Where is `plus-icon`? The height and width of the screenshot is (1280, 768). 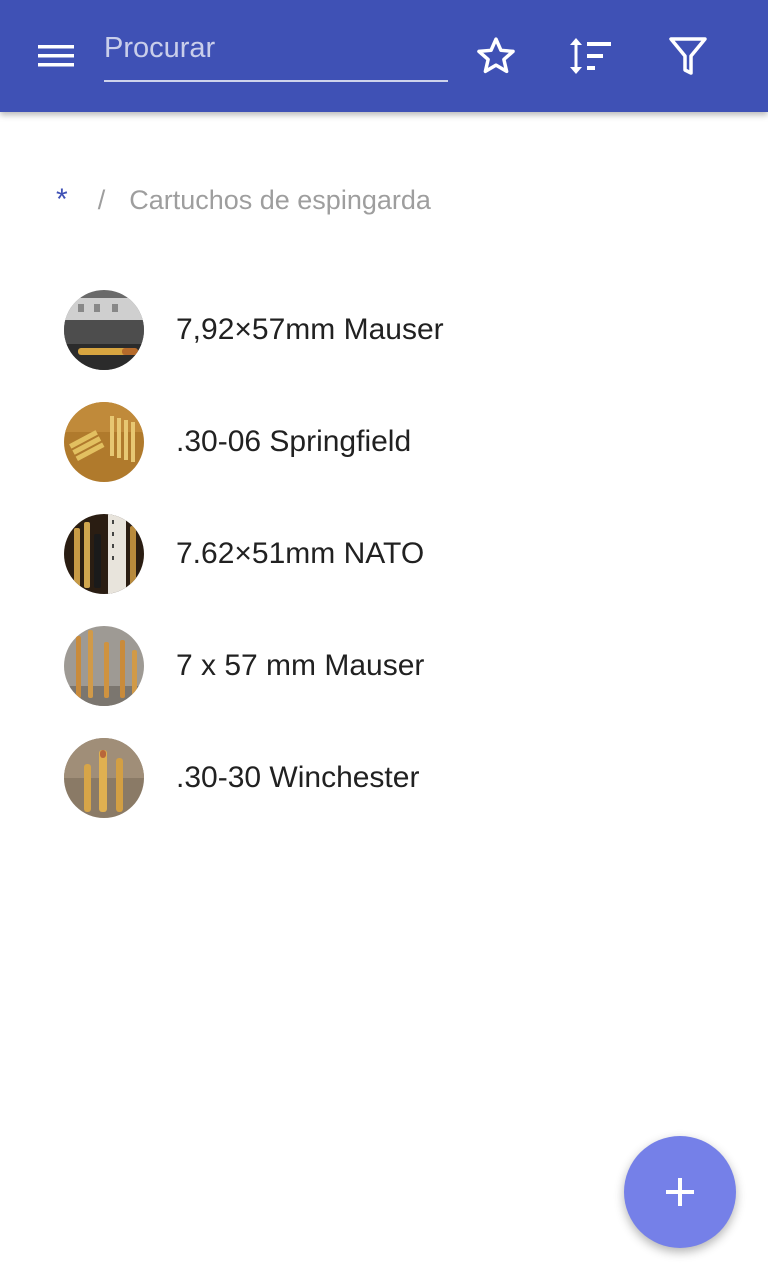 plus-icon is located at coordinates (680, 1192).